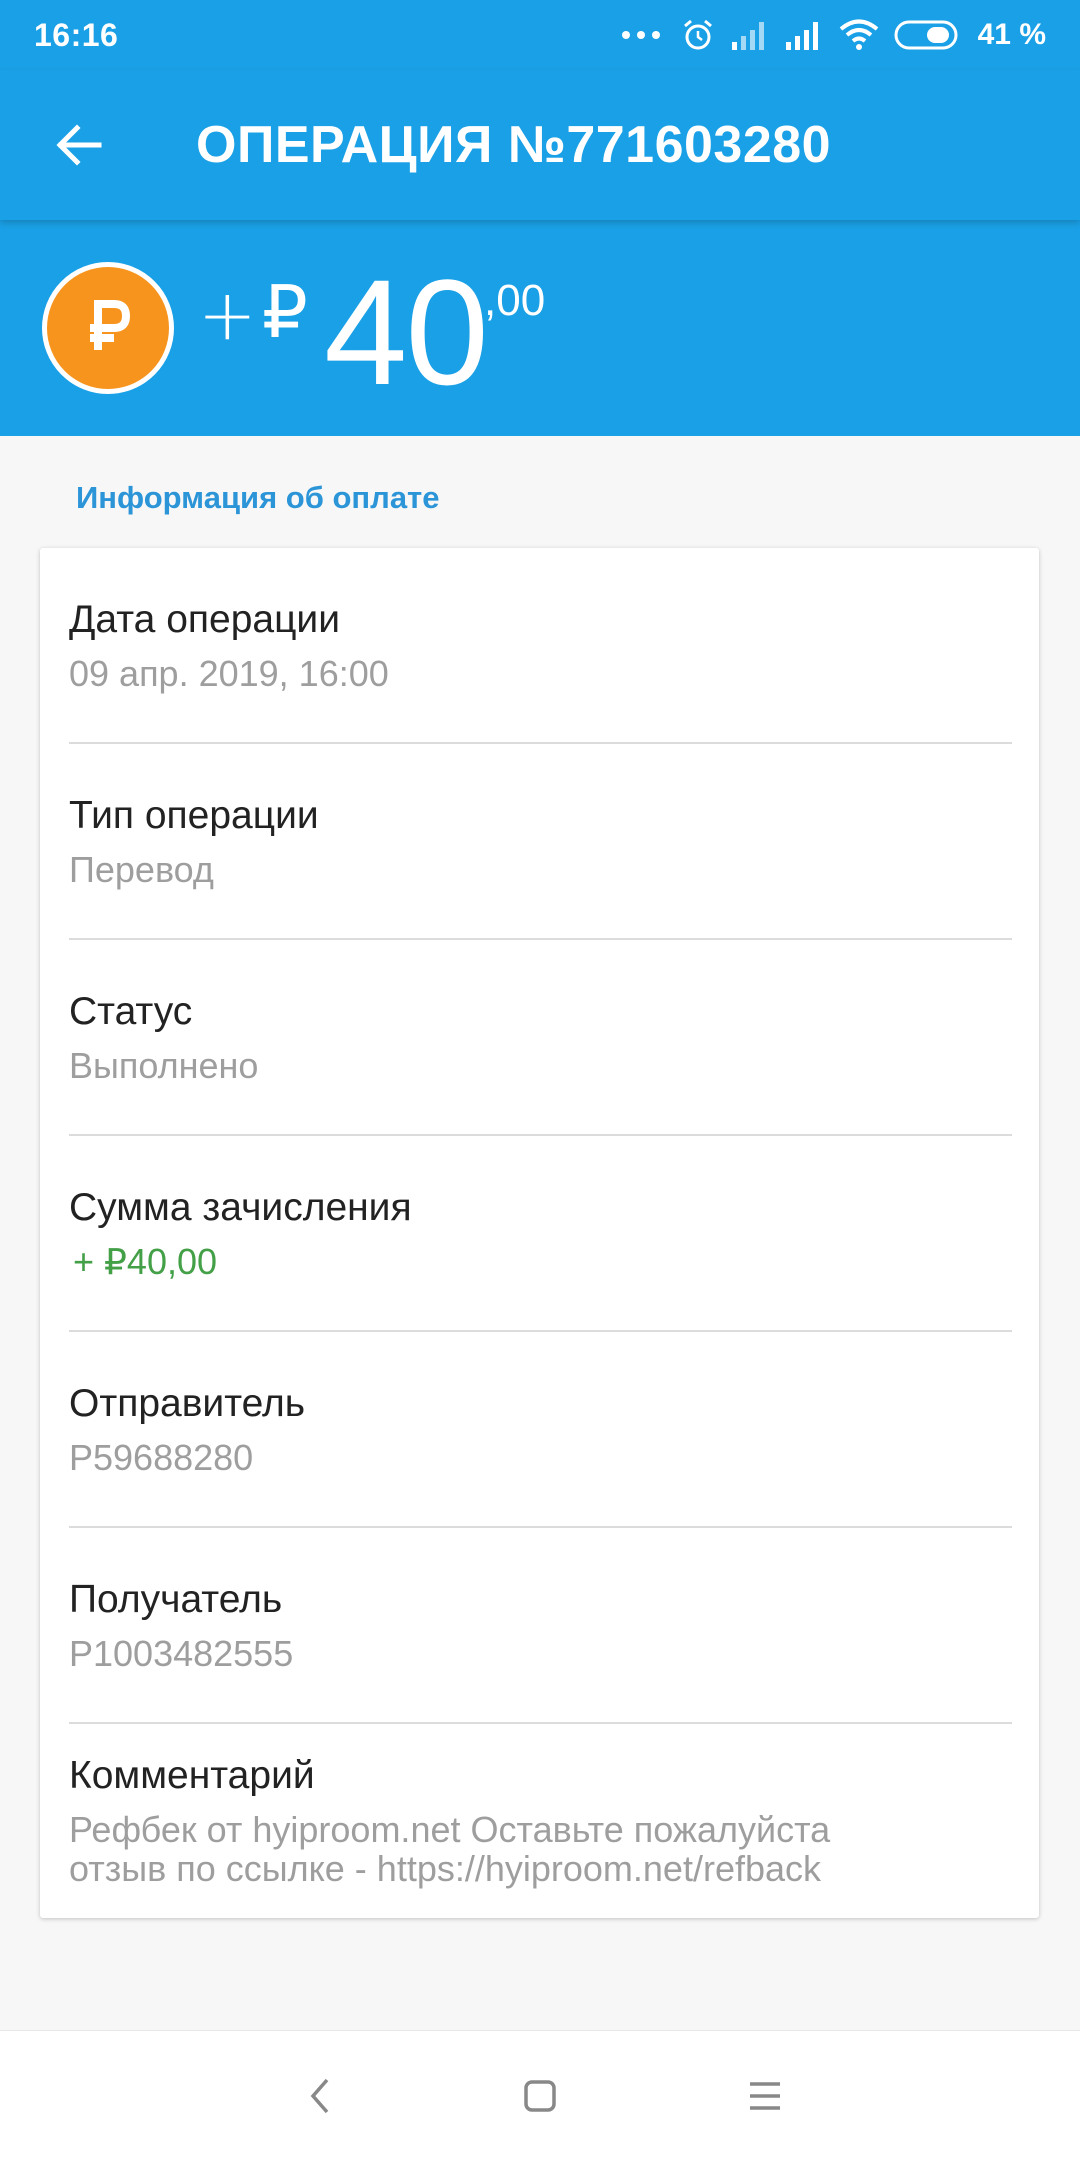 The image size is (1080, 2160). Describe the element at coordinates (540, 35) in the screenshot. I see `status-bar: 16:16 41 %` at that location.